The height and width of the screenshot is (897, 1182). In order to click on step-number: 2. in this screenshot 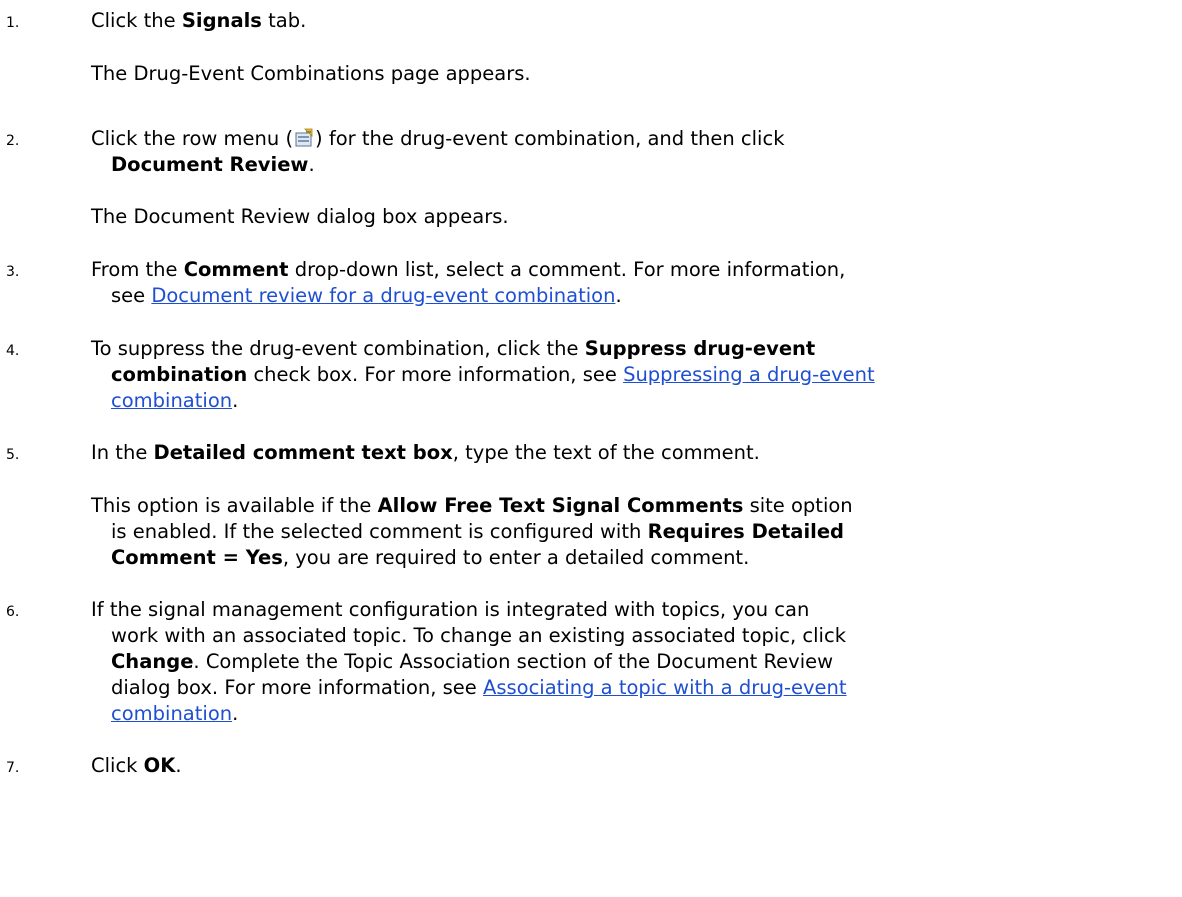, I will do `click(13, 141)`.